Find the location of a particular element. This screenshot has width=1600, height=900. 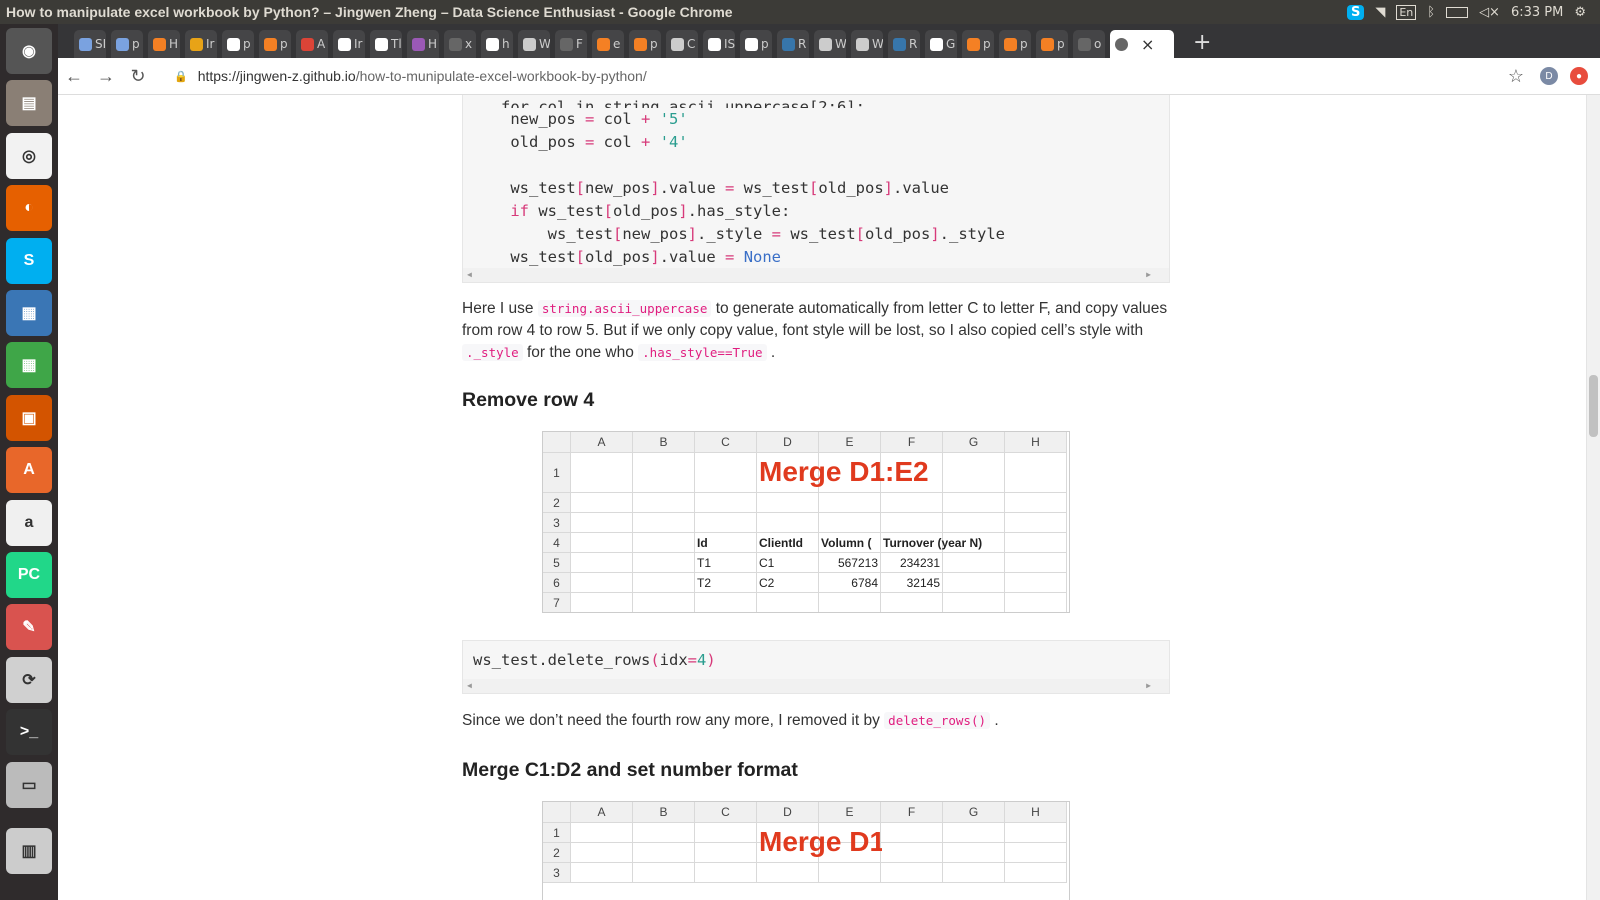

launcher-firefox-icon: ◐ is located at coordinates (29, 208).